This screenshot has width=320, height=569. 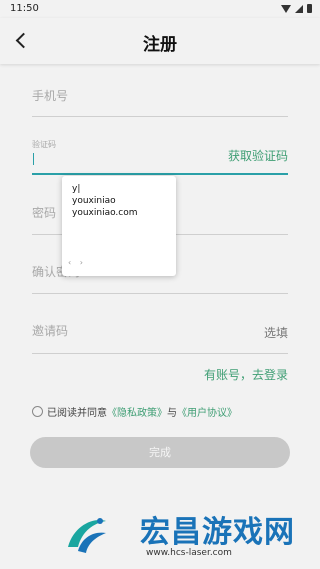 What do you see at coordinates (286, 8) in the screenshot?
I see `wifi-icon` at bounding box center [286, 8].